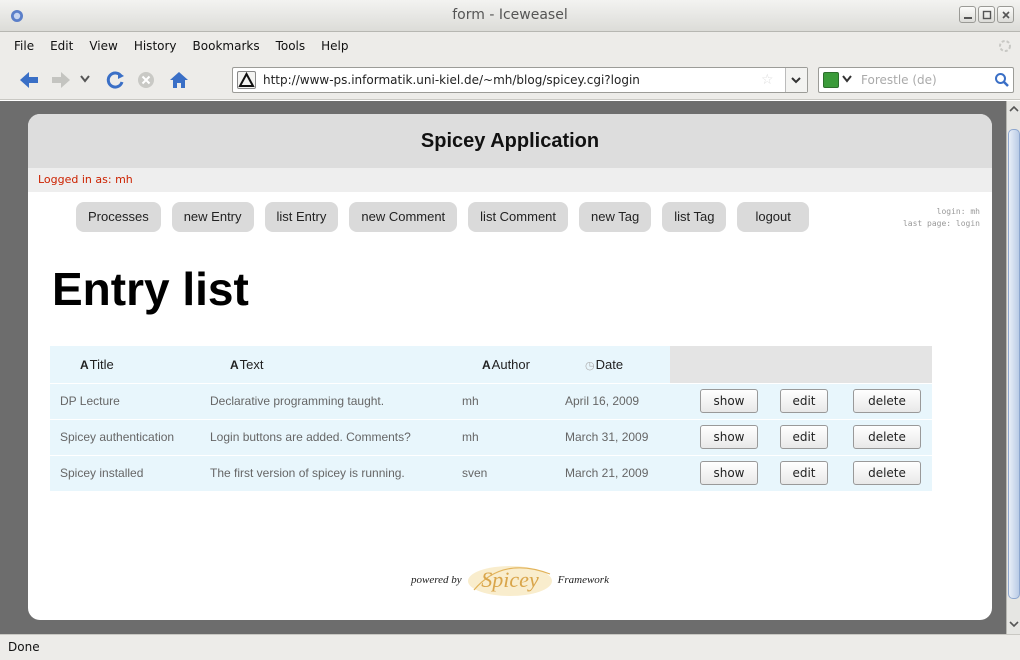  Describe the element at coordinates (179, 80) in the screenshot. I see `home-icon` at that location.